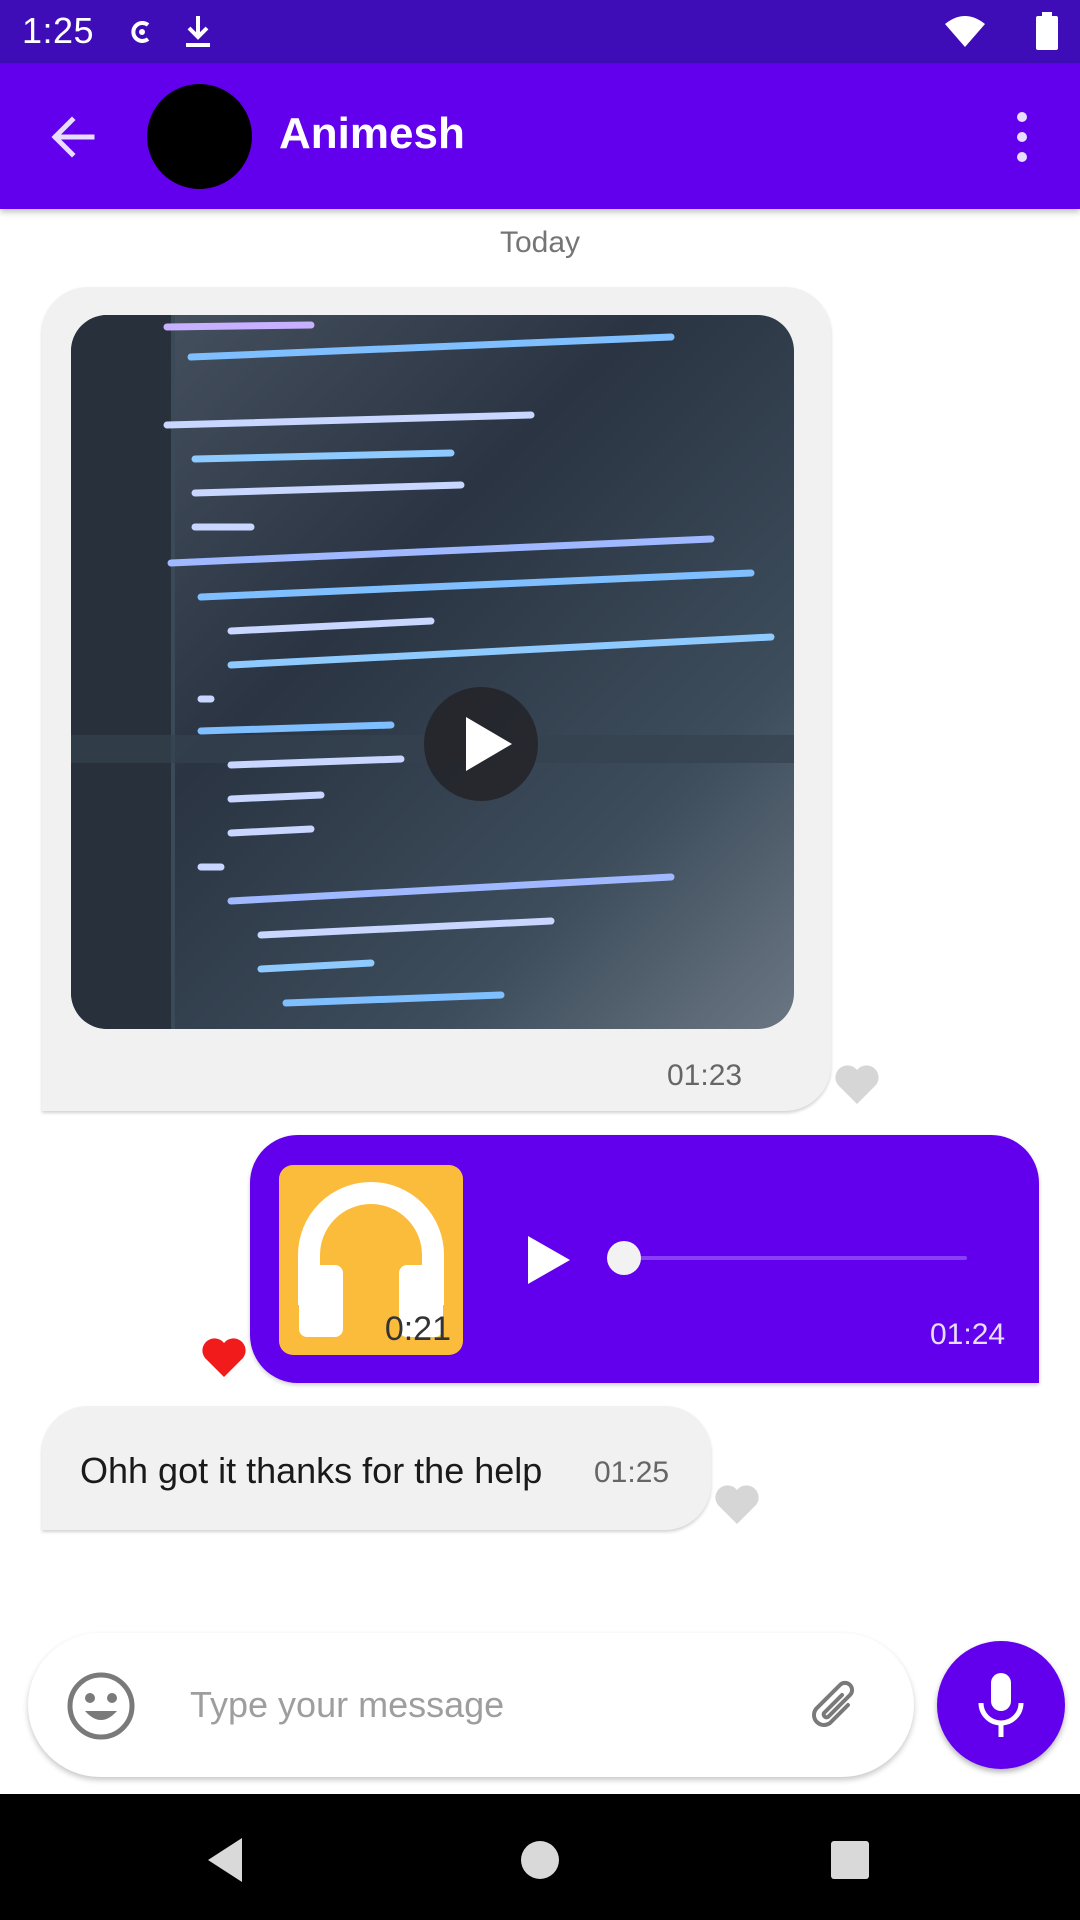 This screenshot has height=1920, width=1080. I want to click on play-icon, so click(489, 744).